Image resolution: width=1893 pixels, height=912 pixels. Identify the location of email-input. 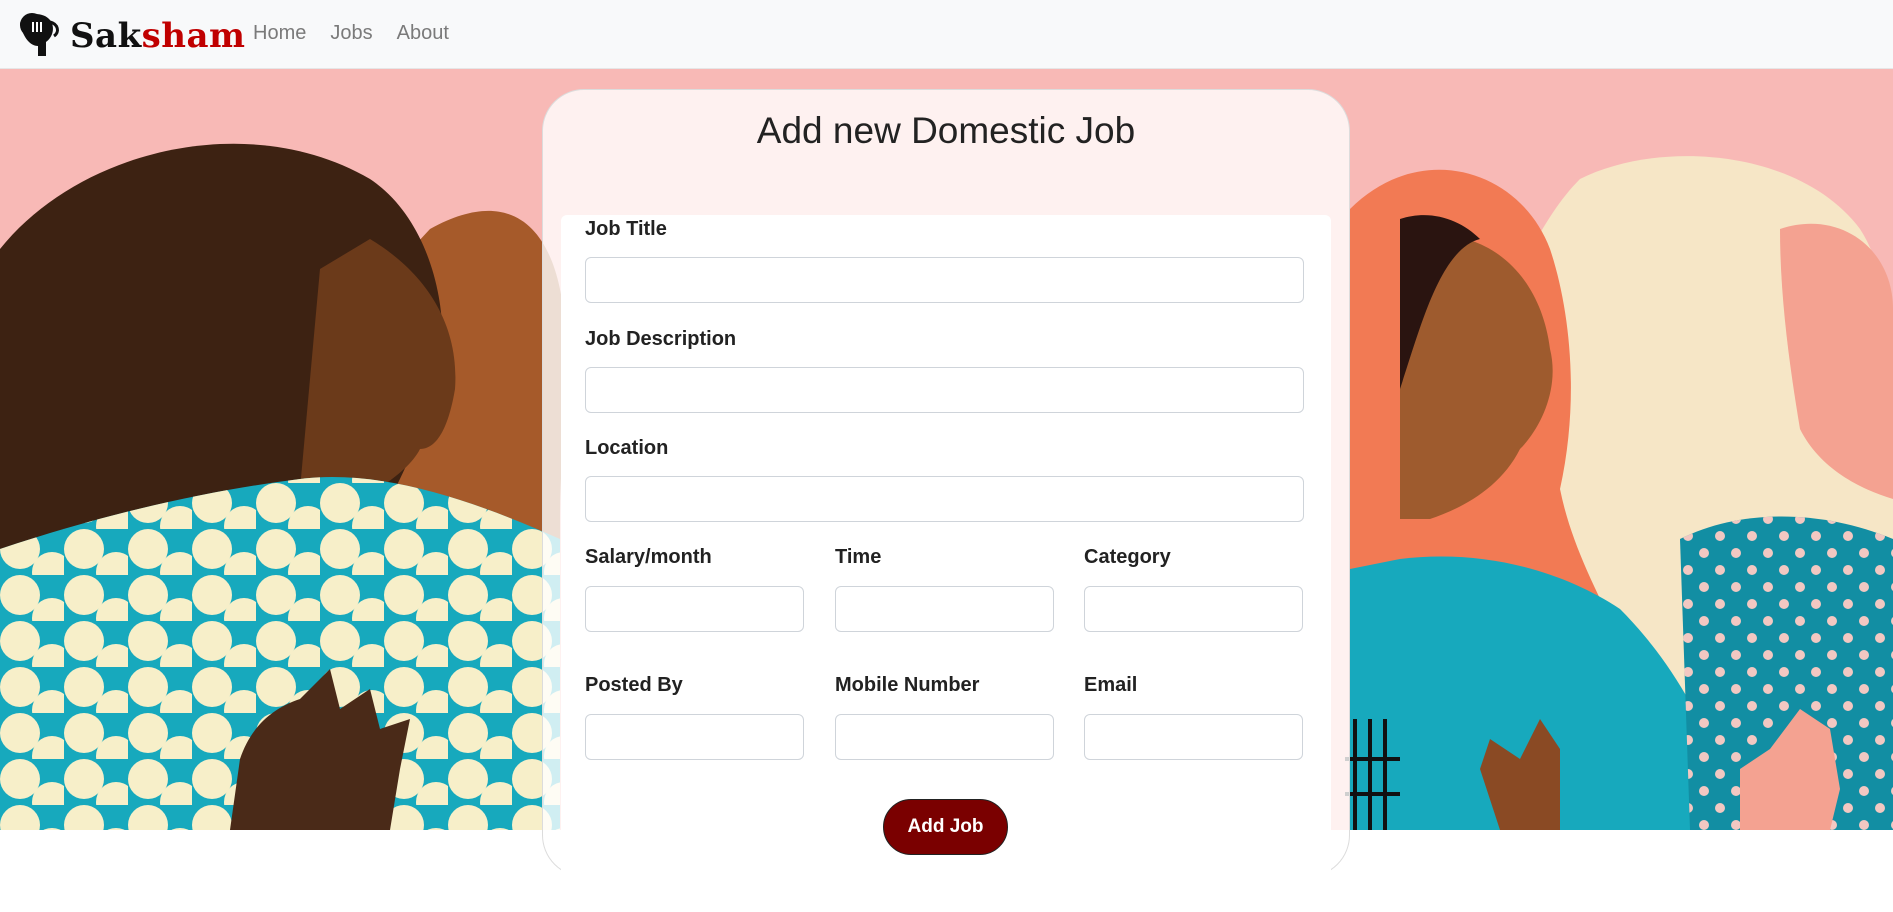
(1193, 737).